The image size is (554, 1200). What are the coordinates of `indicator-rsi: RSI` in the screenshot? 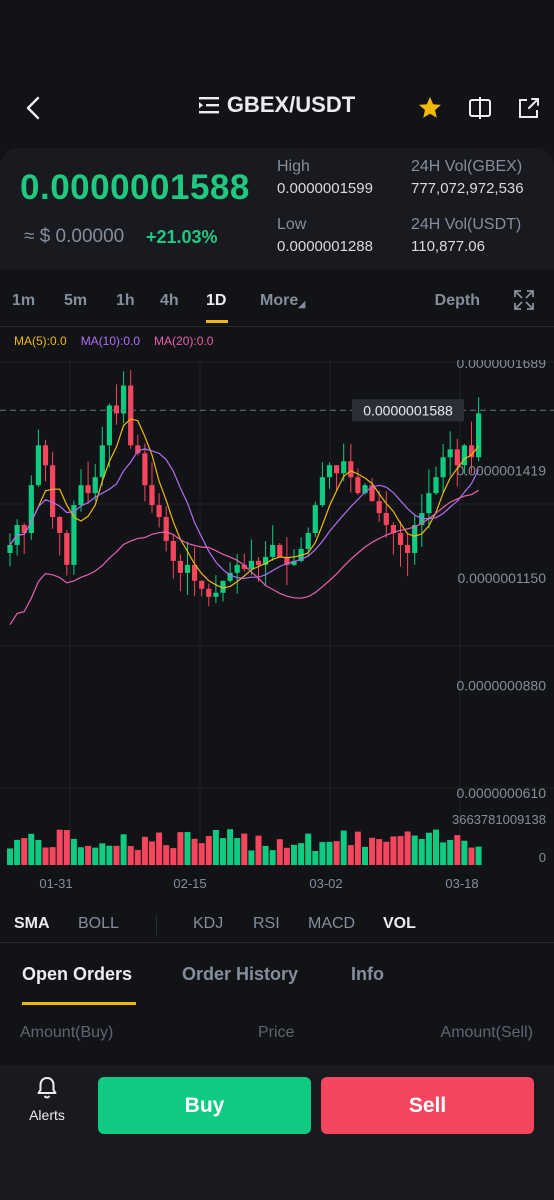 It's located at (266, 924).